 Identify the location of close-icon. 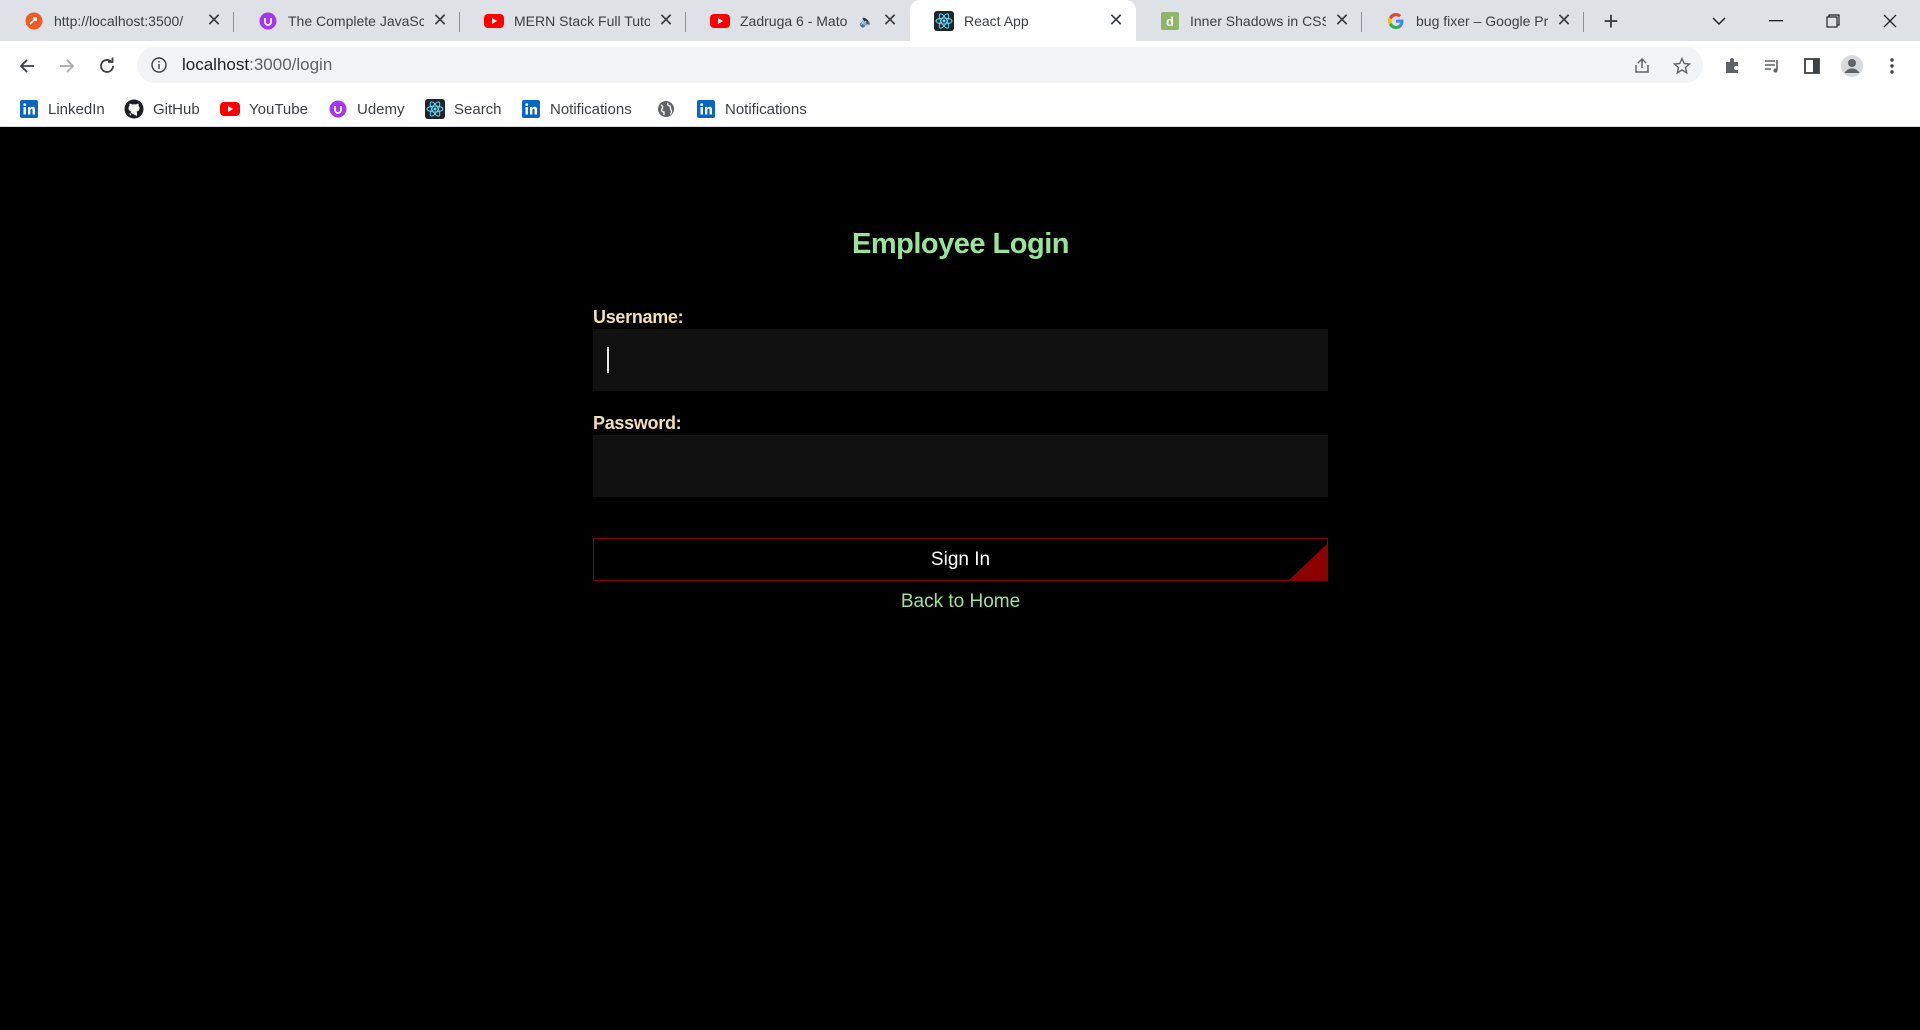
(1890, 20).